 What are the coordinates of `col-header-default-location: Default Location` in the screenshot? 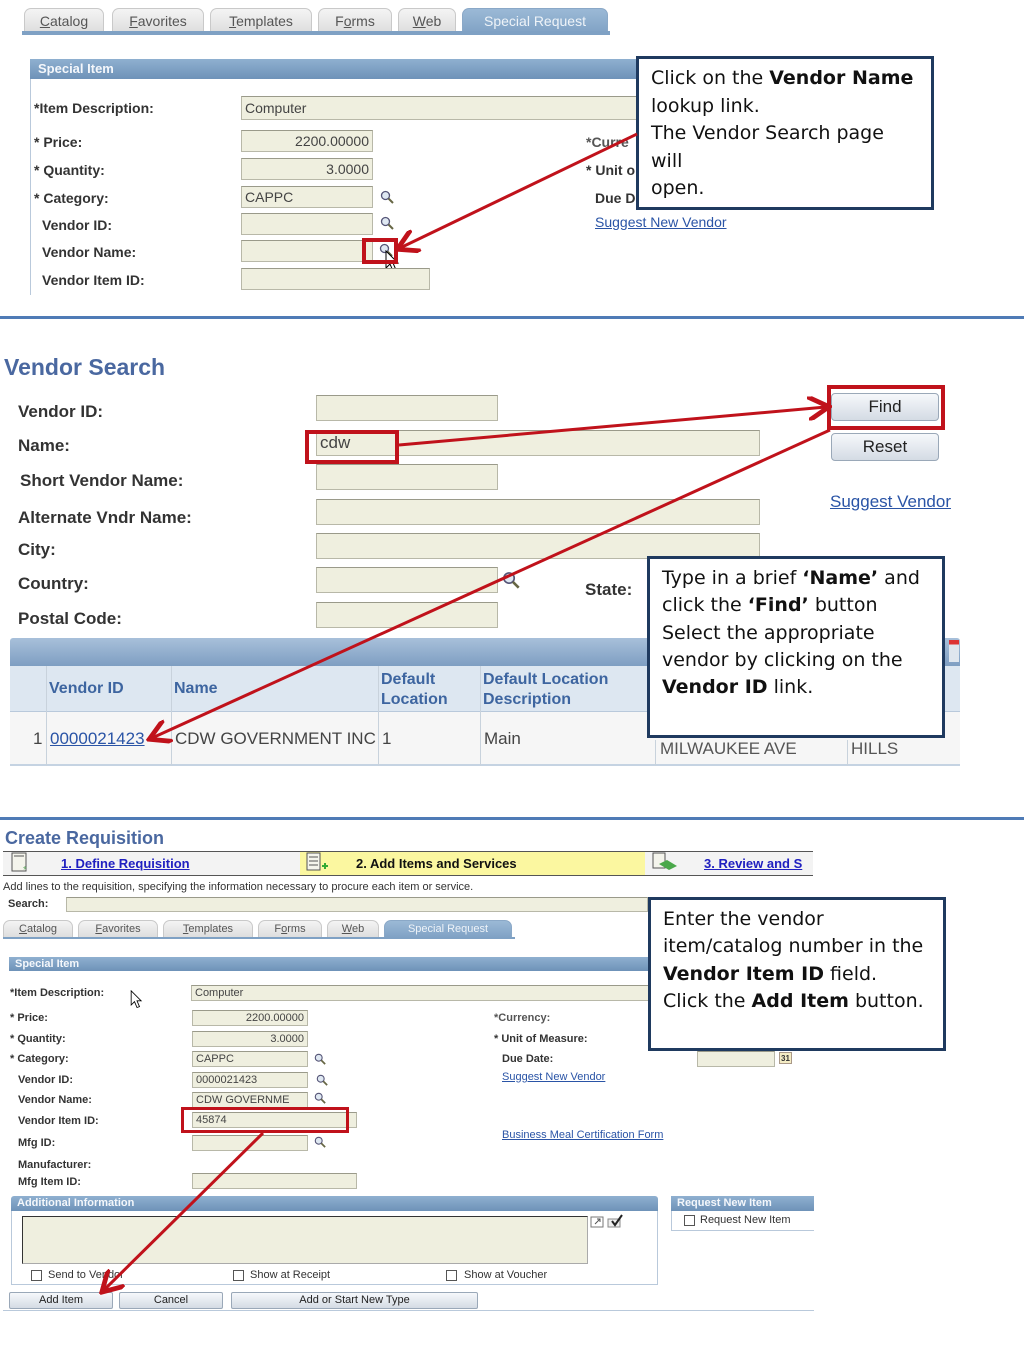 It's located at (414, 690).